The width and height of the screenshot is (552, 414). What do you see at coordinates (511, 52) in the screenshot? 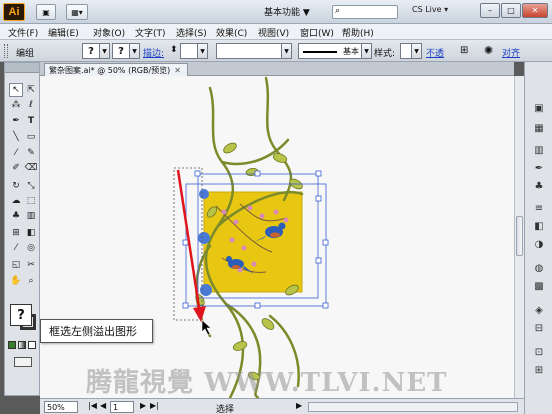
I see `align-link: 对齐` at bounding box center [511, 52].